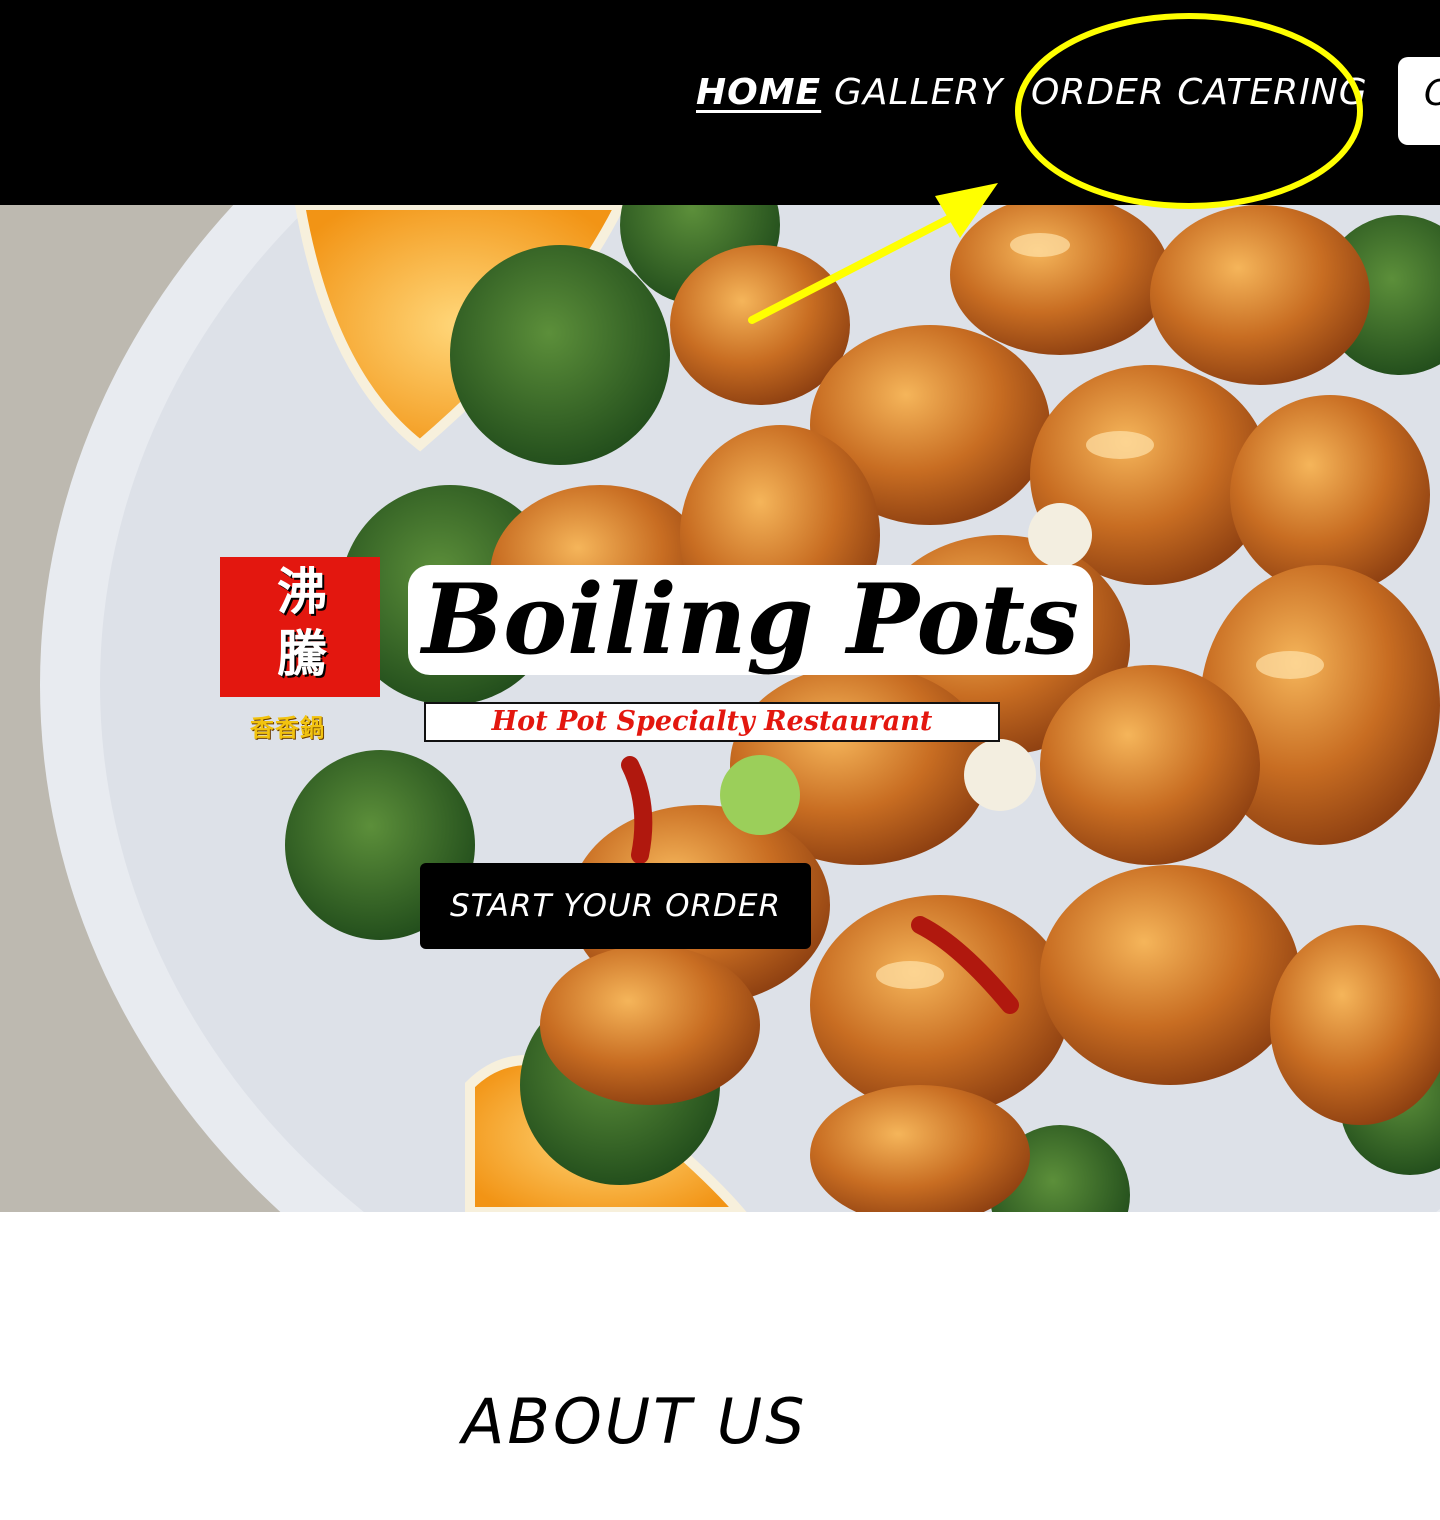 This screenshot has height=1520, width=1440. Describe the element at coordinates (1419, 101) in the screenshot. I see `nav-order-button: O` at that location.